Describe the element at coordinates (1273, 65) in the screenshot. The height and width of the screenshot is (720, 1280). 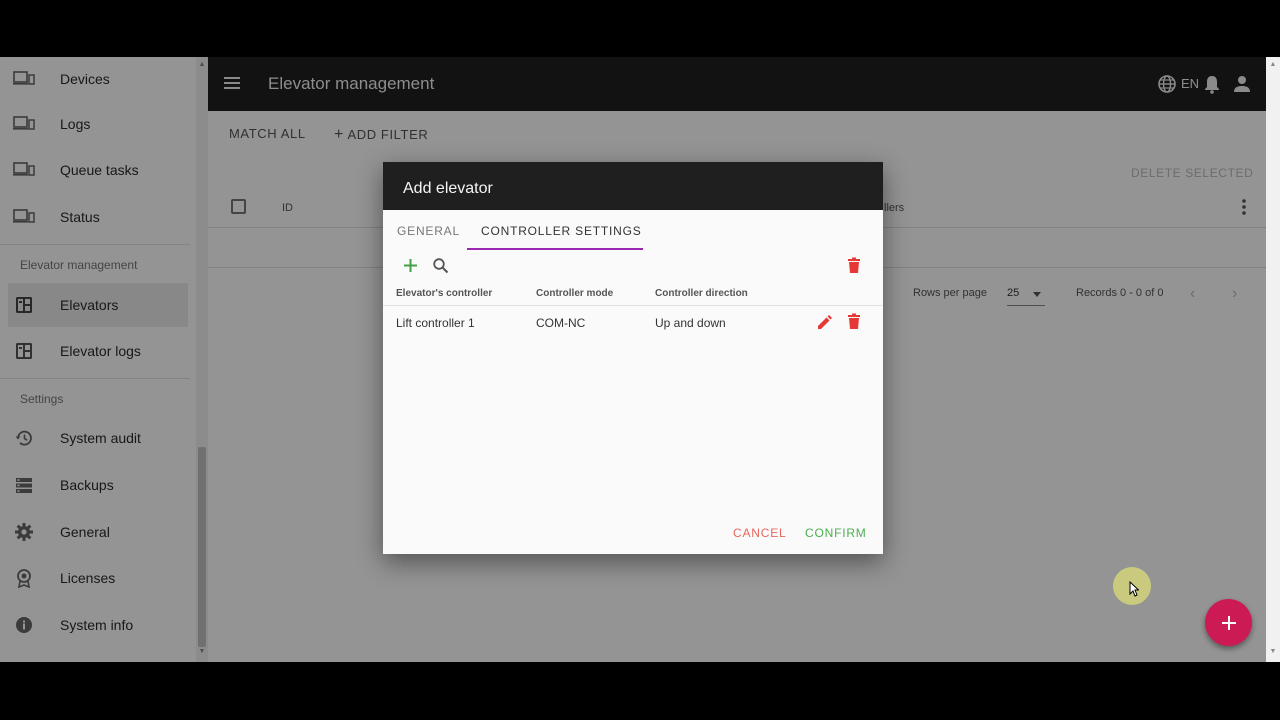
I see `scroll-up-icon: ▲` at that location.